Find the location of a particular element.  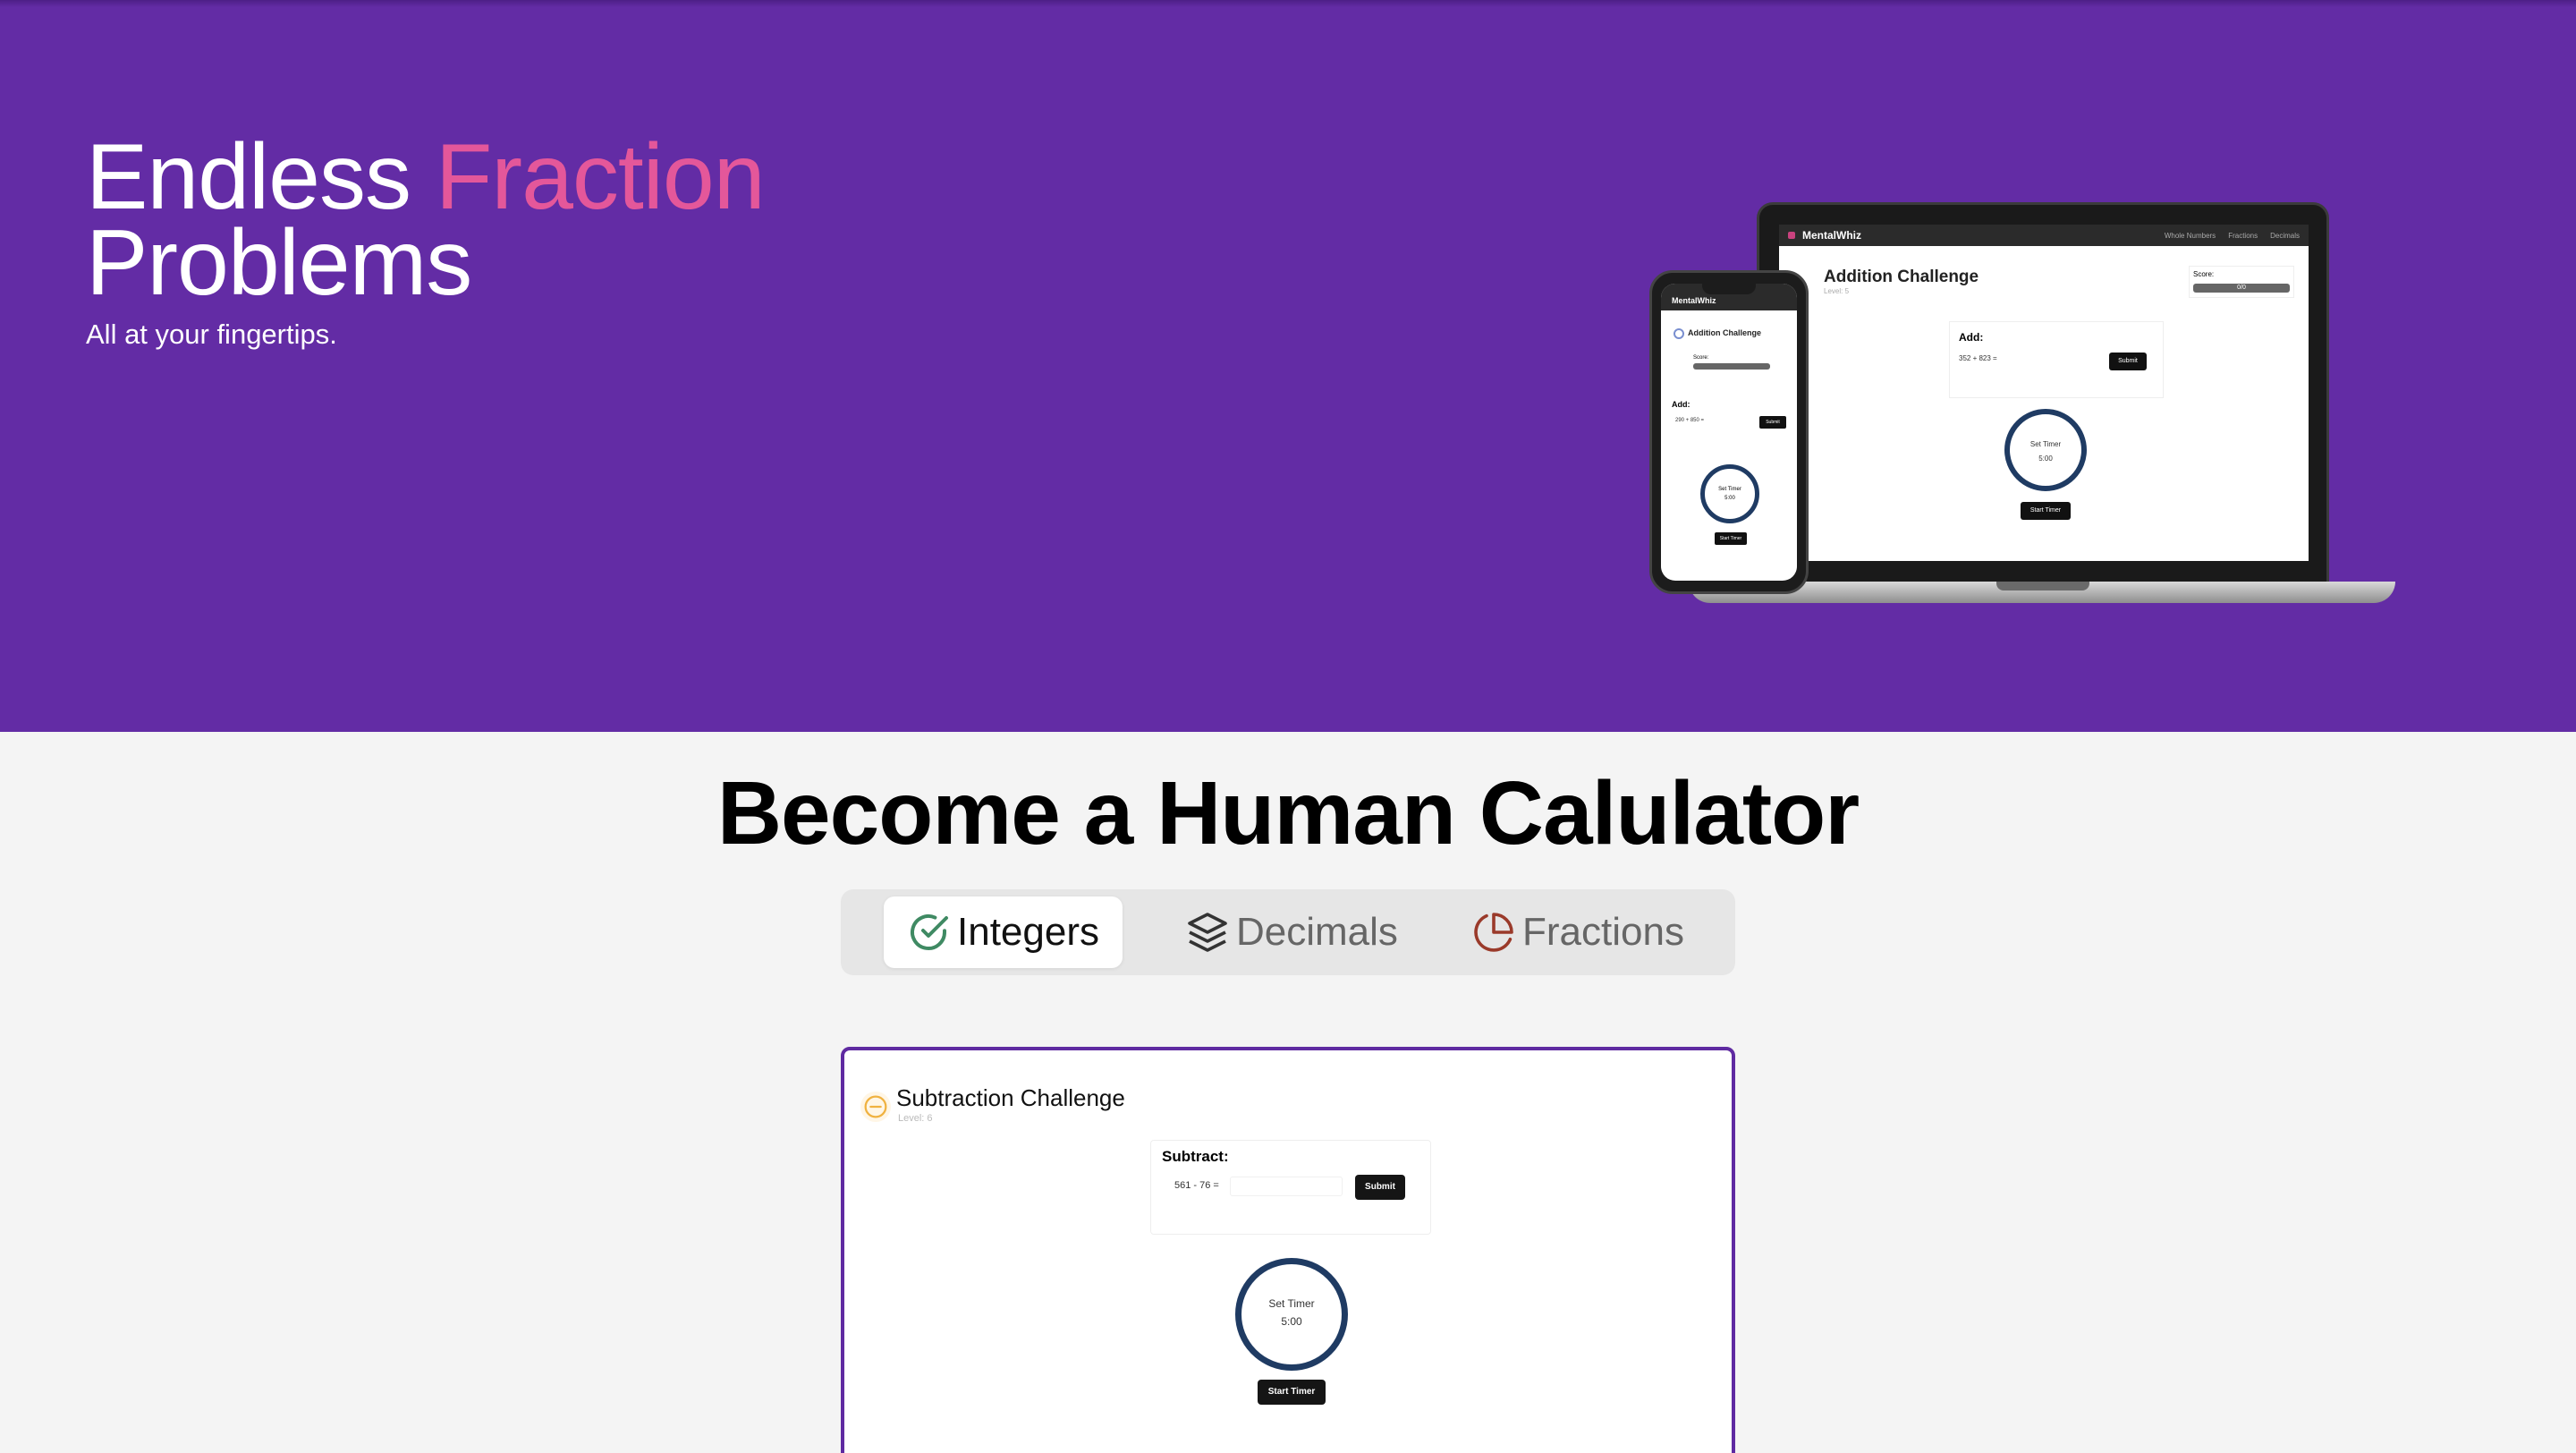

challenge-level: Level: 6 is located at coordinates (915, 1118).